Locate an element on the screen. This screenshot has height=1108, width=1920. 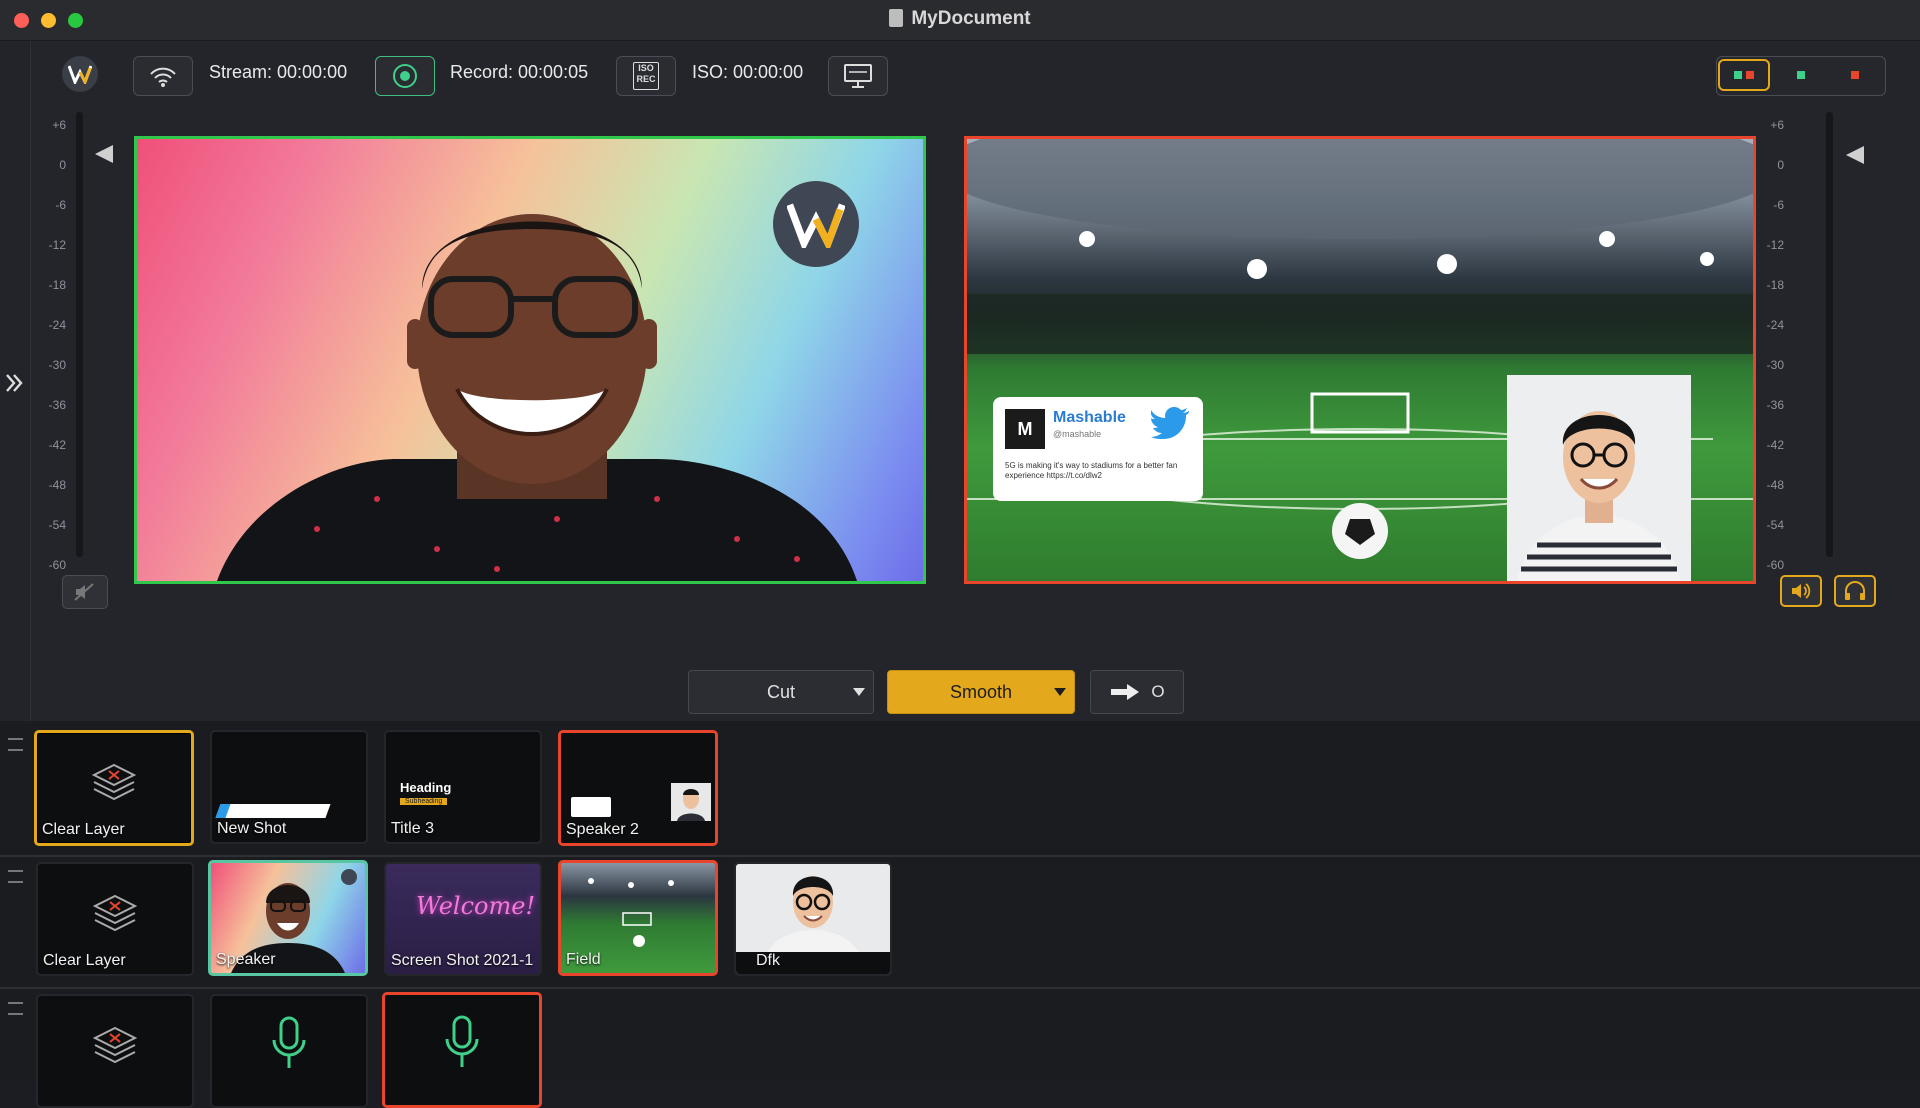
iso-rec-icon: ISO REC is located at coordinates (646, 76).